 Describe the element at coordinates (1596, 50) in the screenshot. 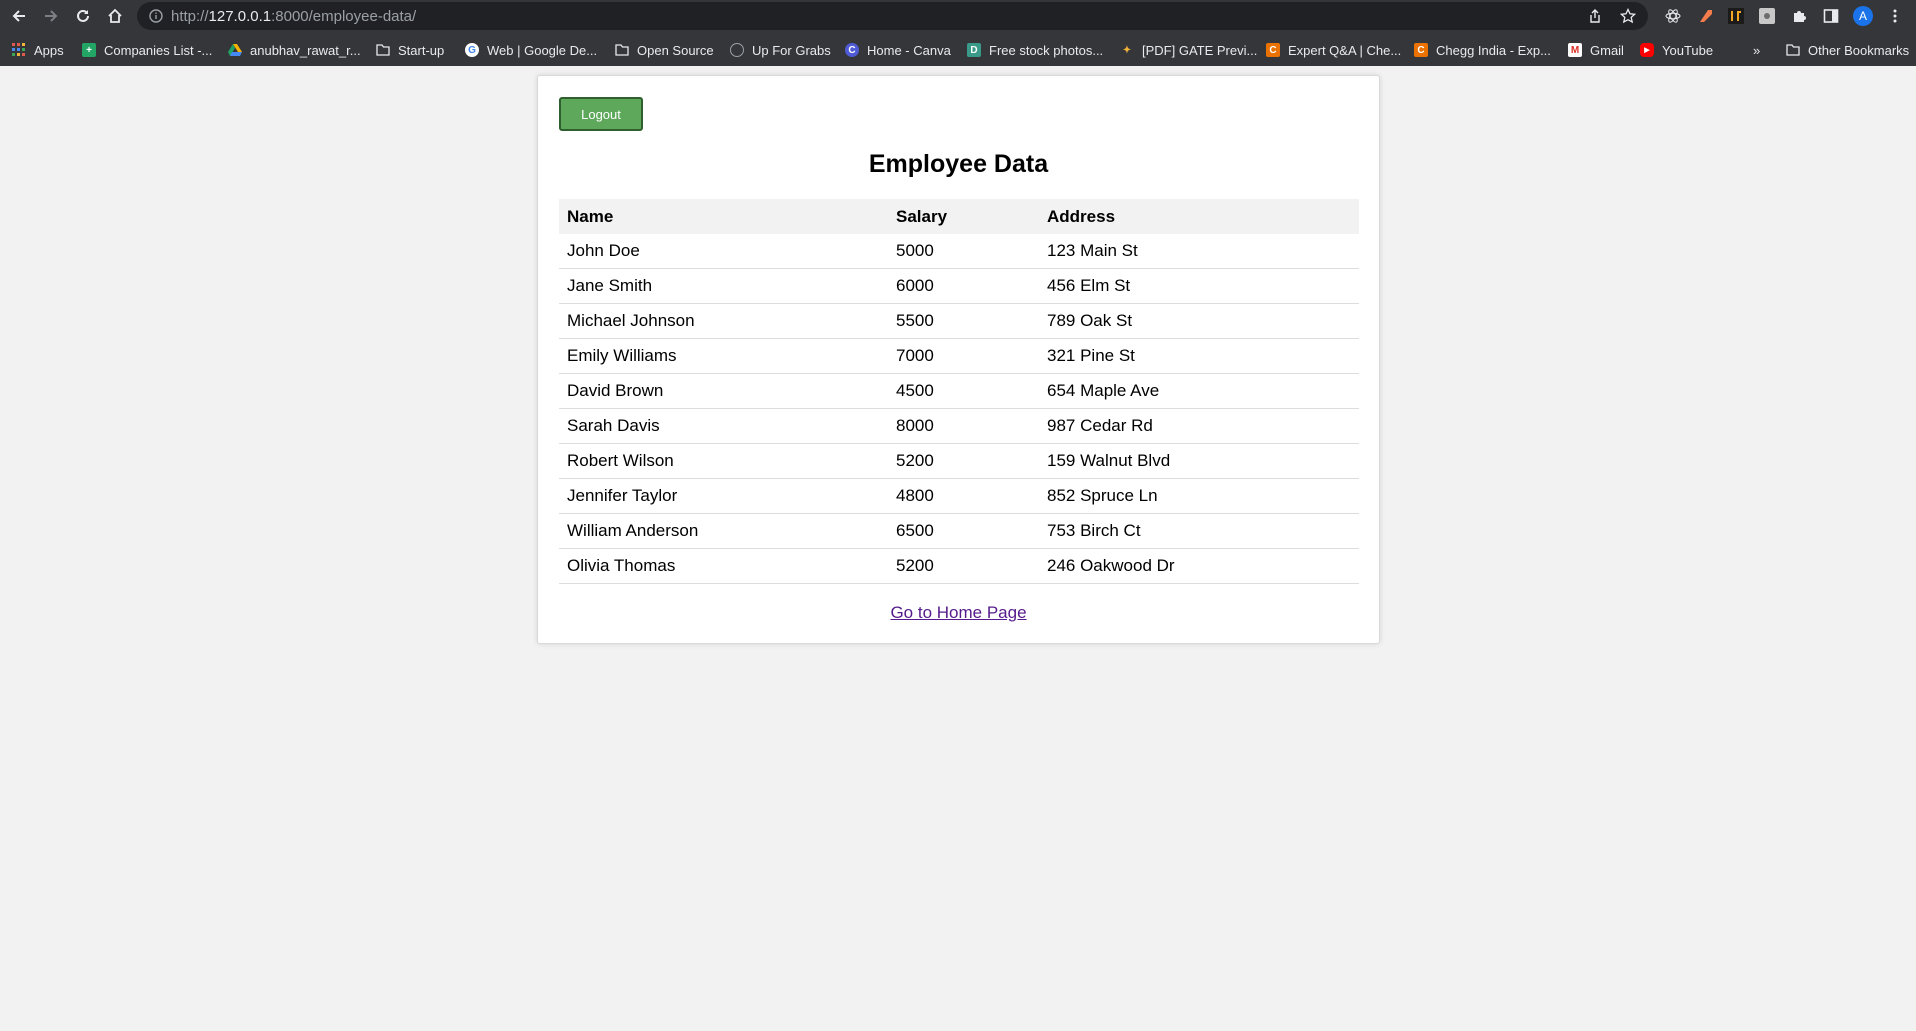

I see `bookmark-gmail: M Gmail` at that location.